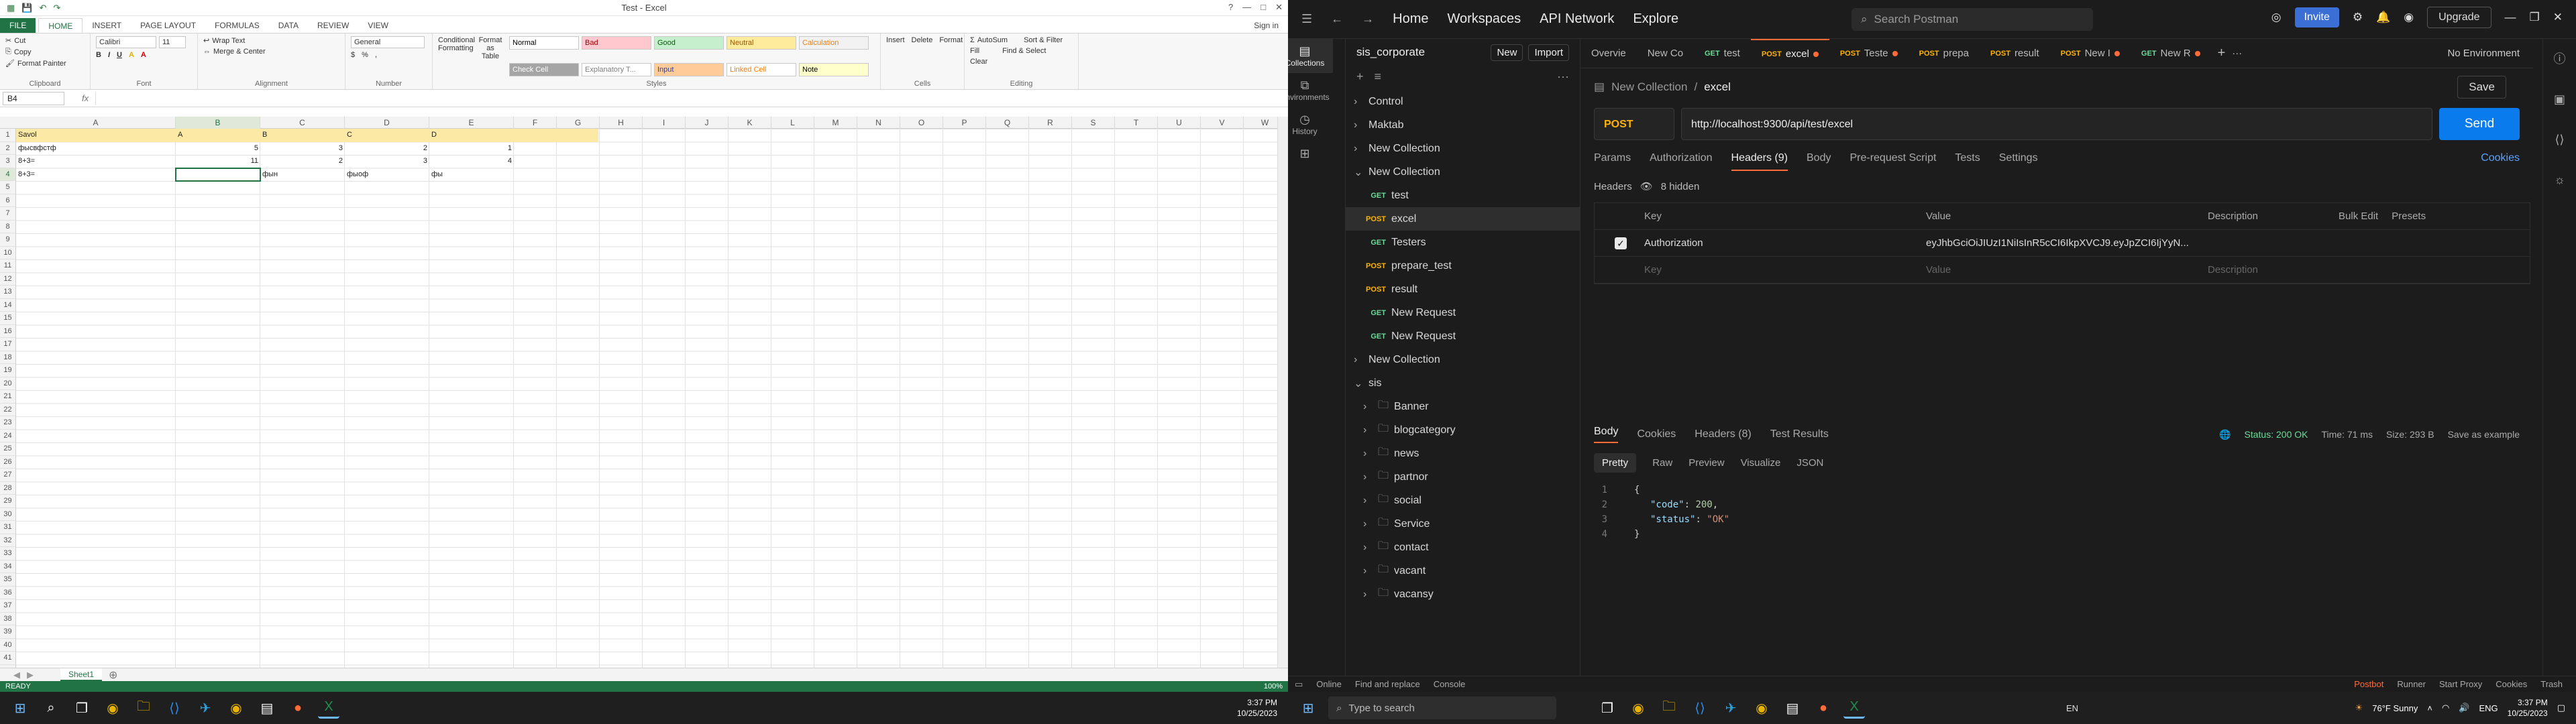 This screenshot has width=2576, height=724. What do you see at coordinates (895, 61) in the screenshot?
I see `insert-button: Insert` at bounding box center [895, 61].